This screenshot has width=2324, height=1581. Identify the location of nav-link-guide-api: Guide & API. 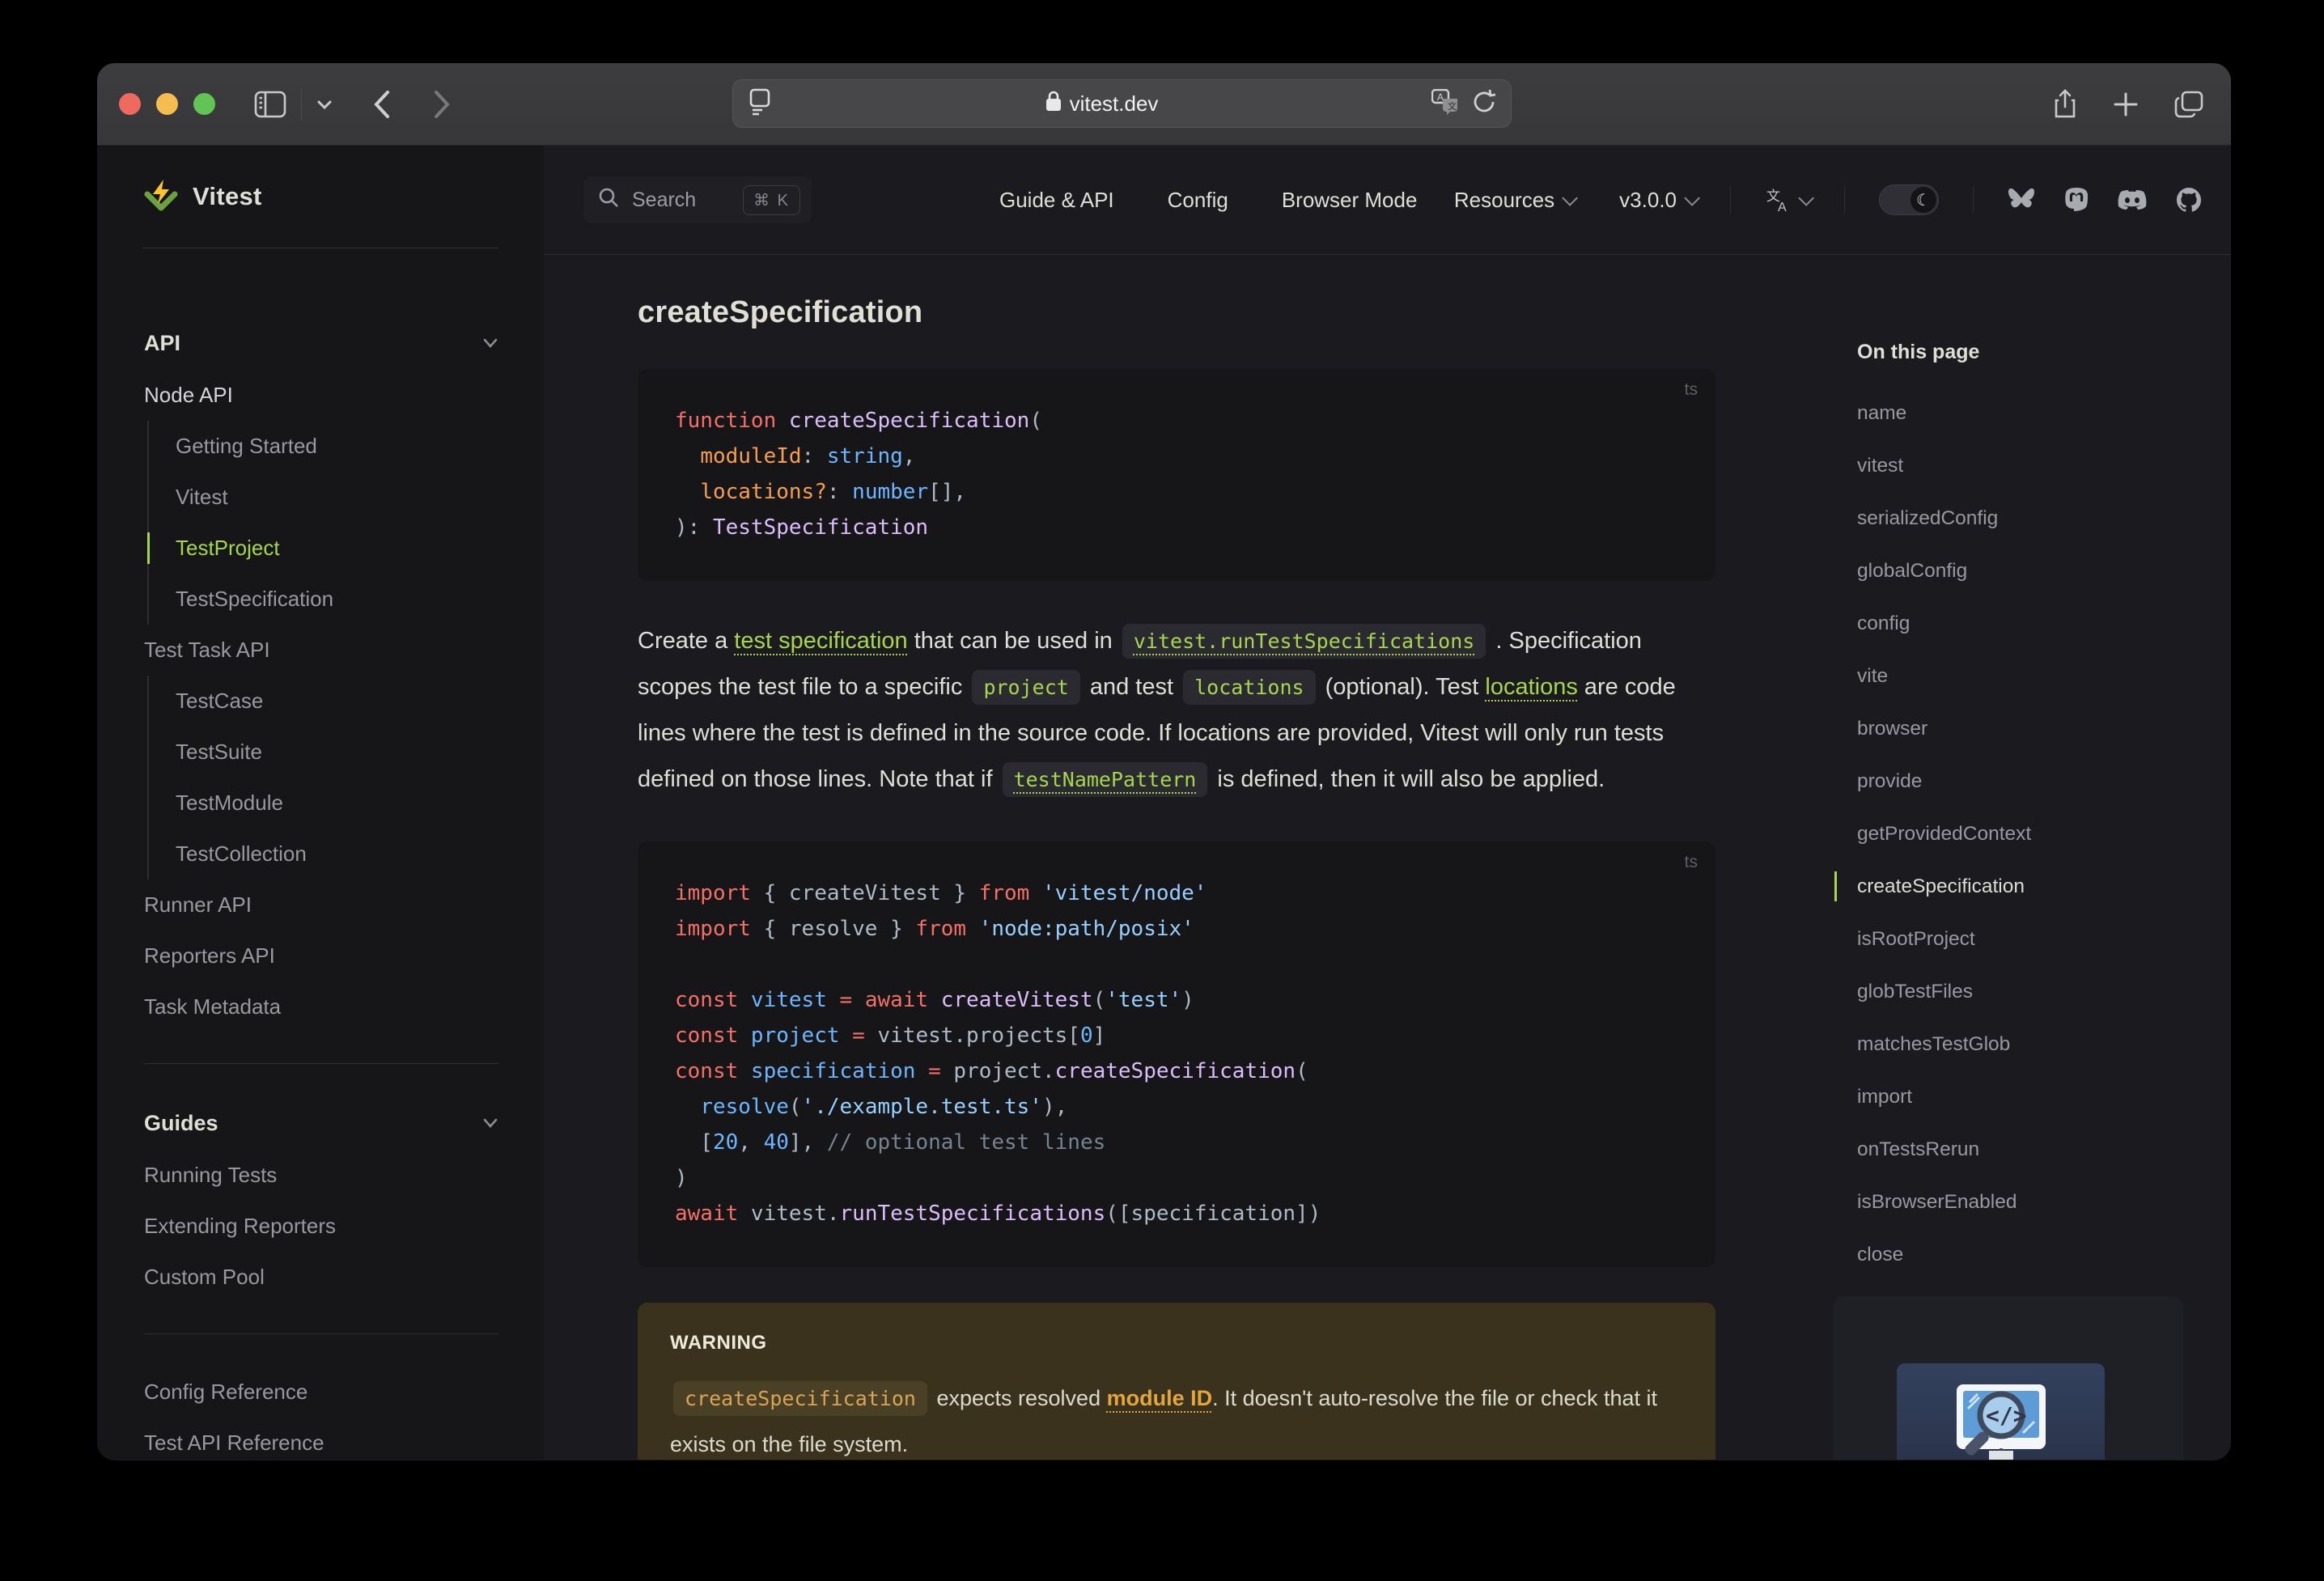
(1056, 200).